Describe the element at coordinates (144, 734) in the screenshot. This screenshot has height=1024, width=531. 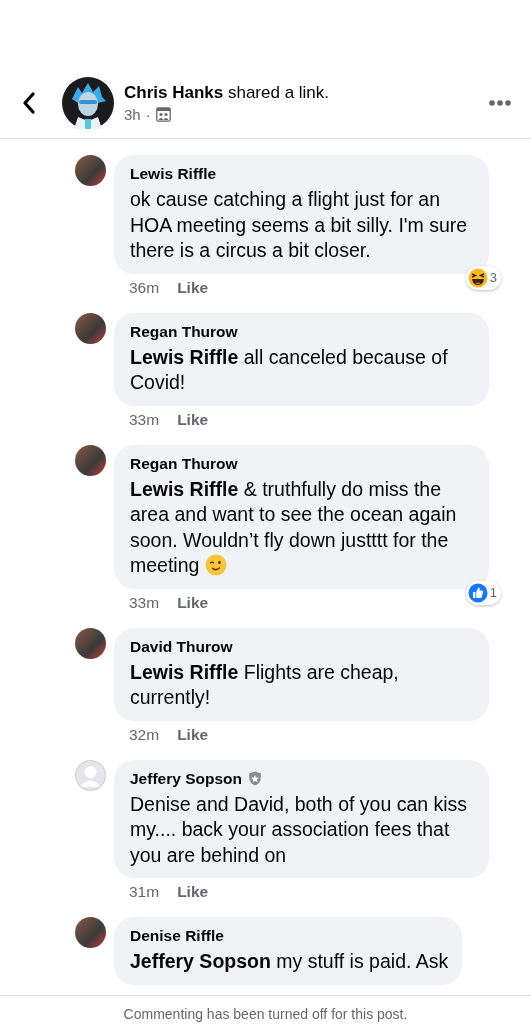
I see `comment-time: 32m` at that location.